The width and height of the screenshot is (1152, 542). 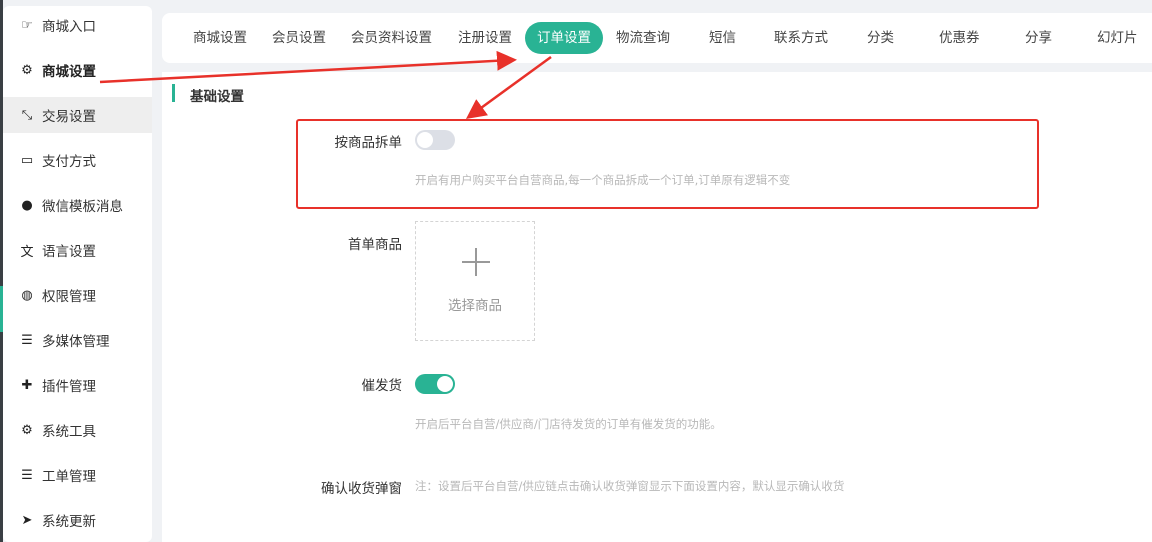 I want to click on sidebar-item-label: 商城设置, so click(x=69, y=72).